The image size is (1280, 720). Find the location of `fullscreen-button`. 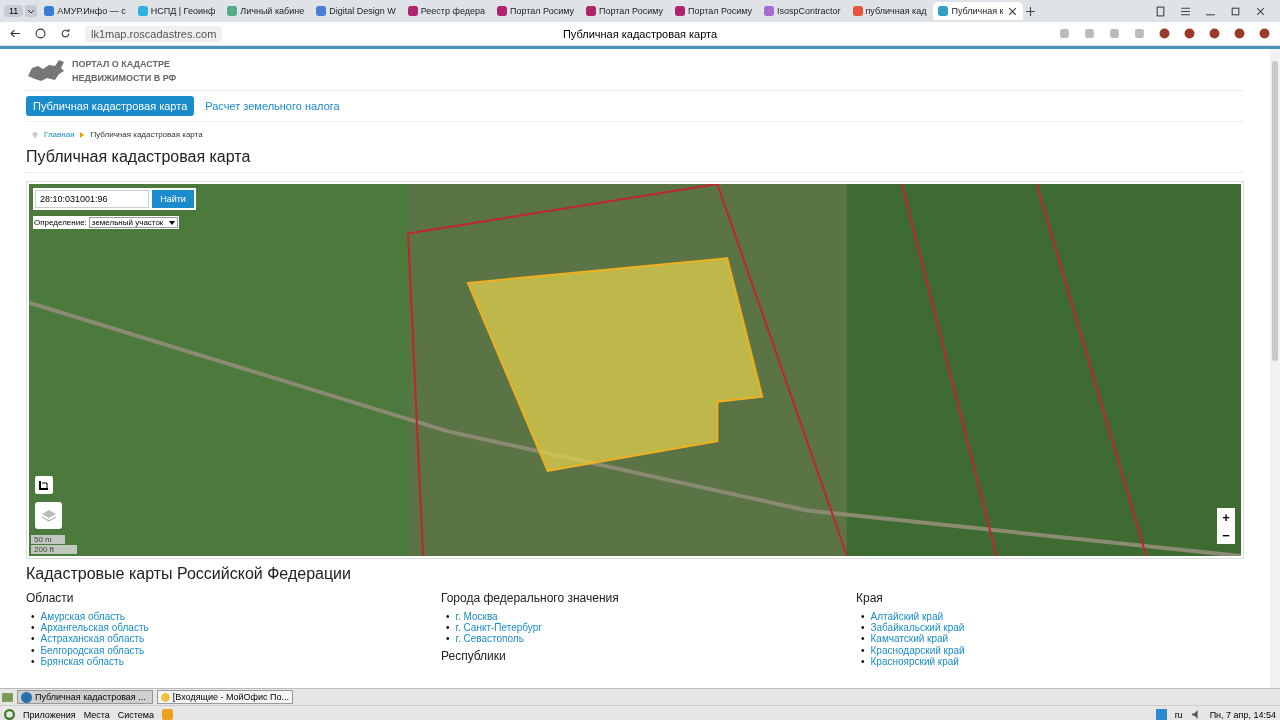

fullscreen-button is located at coordinates (44, 485).